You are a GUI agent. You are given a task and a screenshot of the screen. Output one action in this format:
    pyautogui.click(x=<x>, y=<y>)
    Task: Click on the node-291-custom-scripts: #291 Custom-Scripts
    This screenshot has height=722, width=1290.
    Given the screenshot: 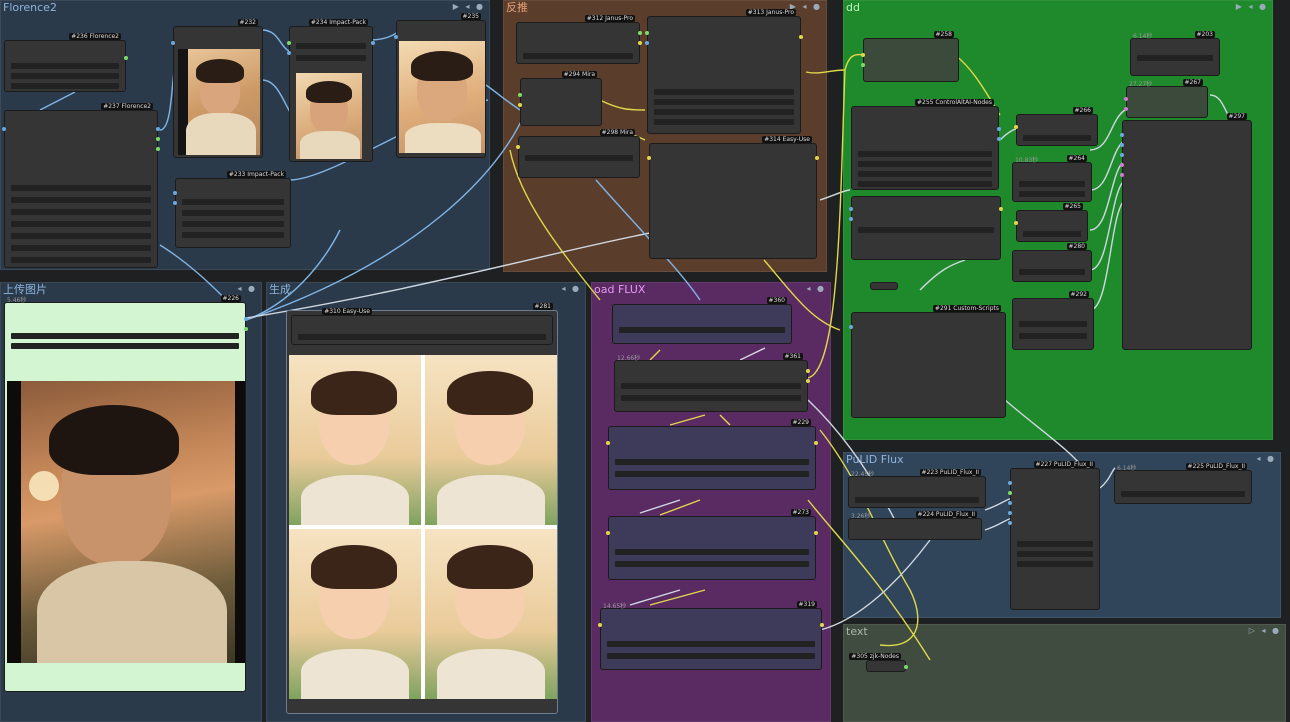 What is the action you would take?
    pyautogui.click(x=927, y=361)
    